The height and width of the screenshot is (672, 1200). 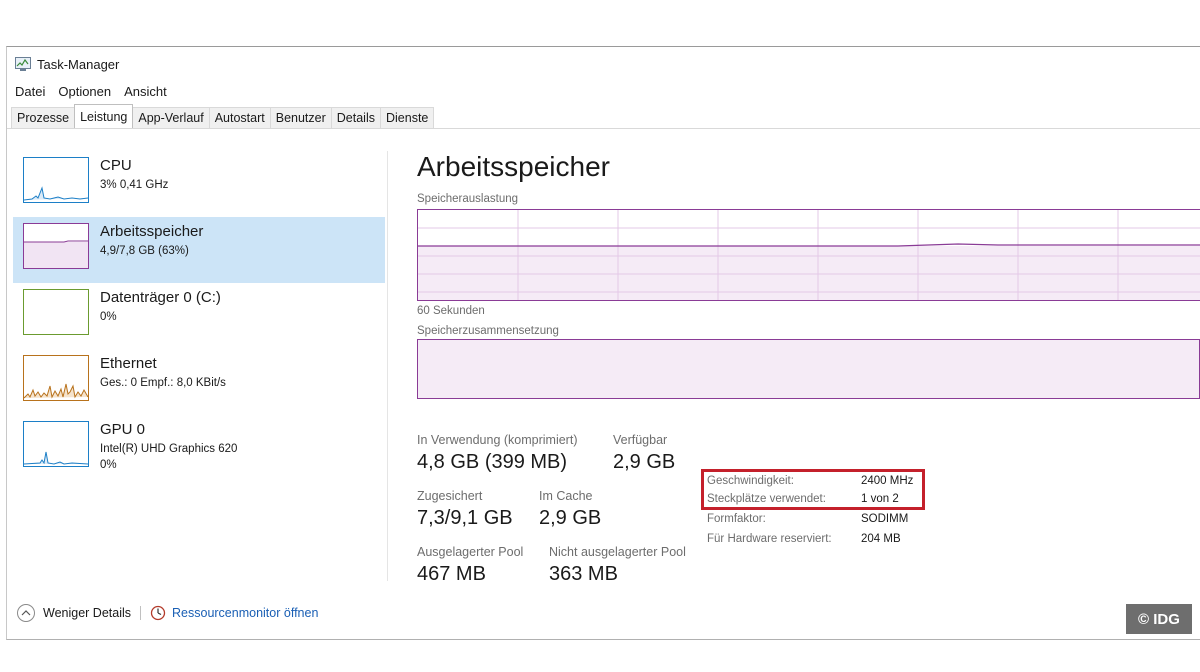 I want to click on menu-ansicht: Ansicht, so click(x=146, y=91).